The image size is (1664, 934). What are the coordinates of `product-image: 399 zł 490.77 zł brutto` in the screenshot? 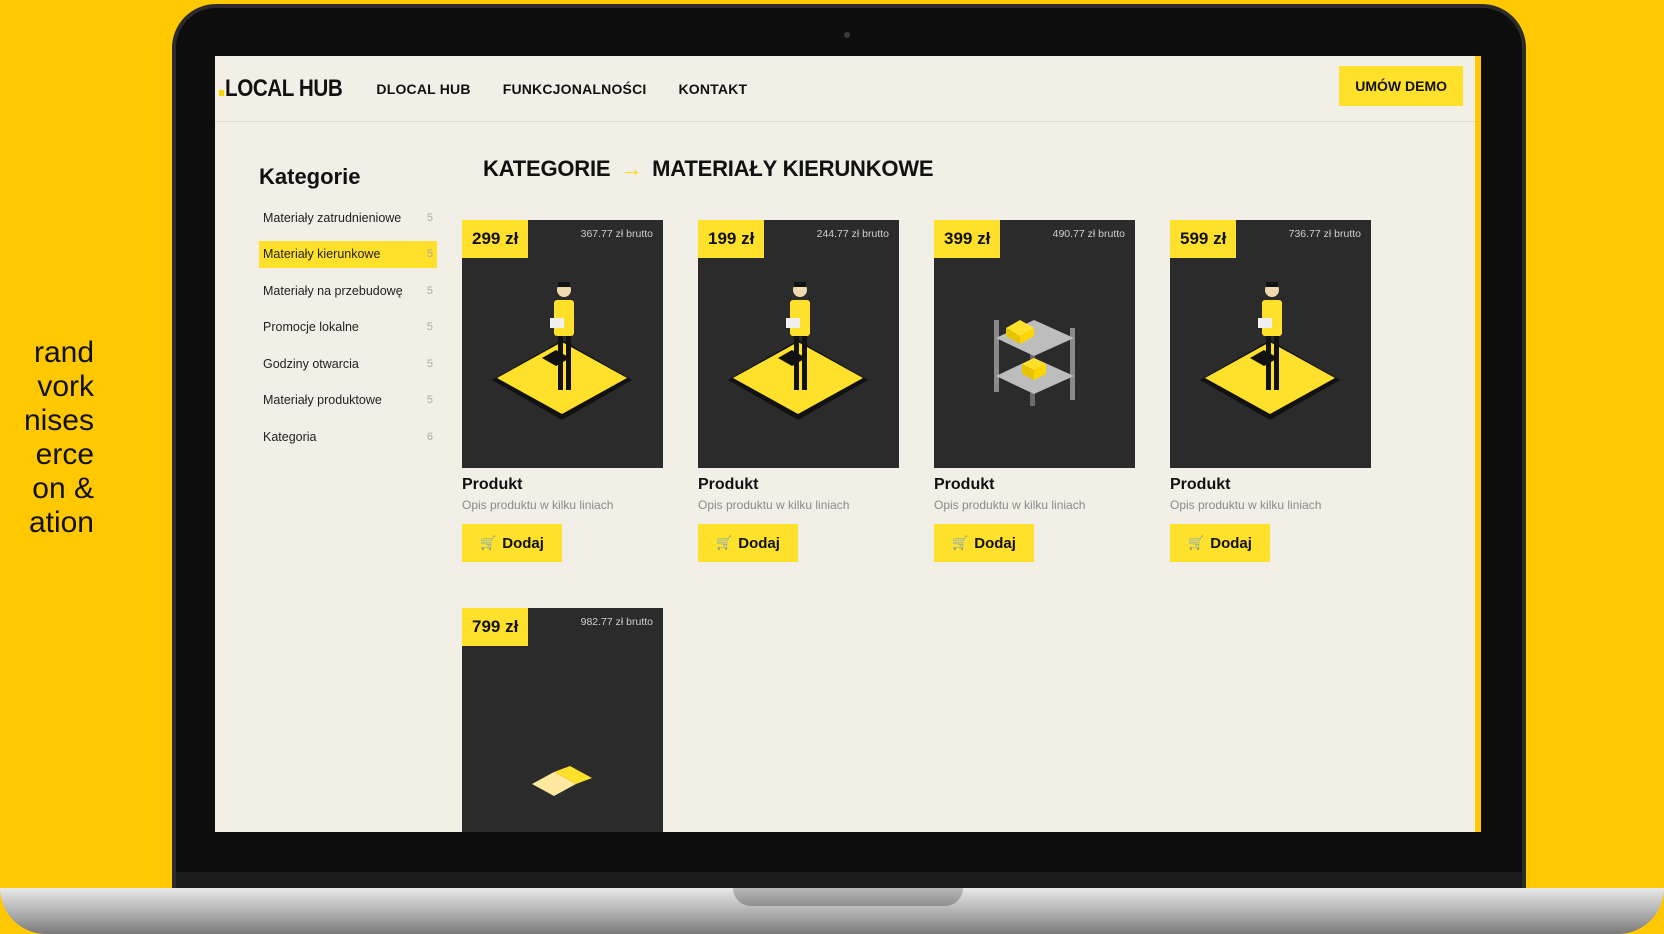 It's located at (1034, 344).